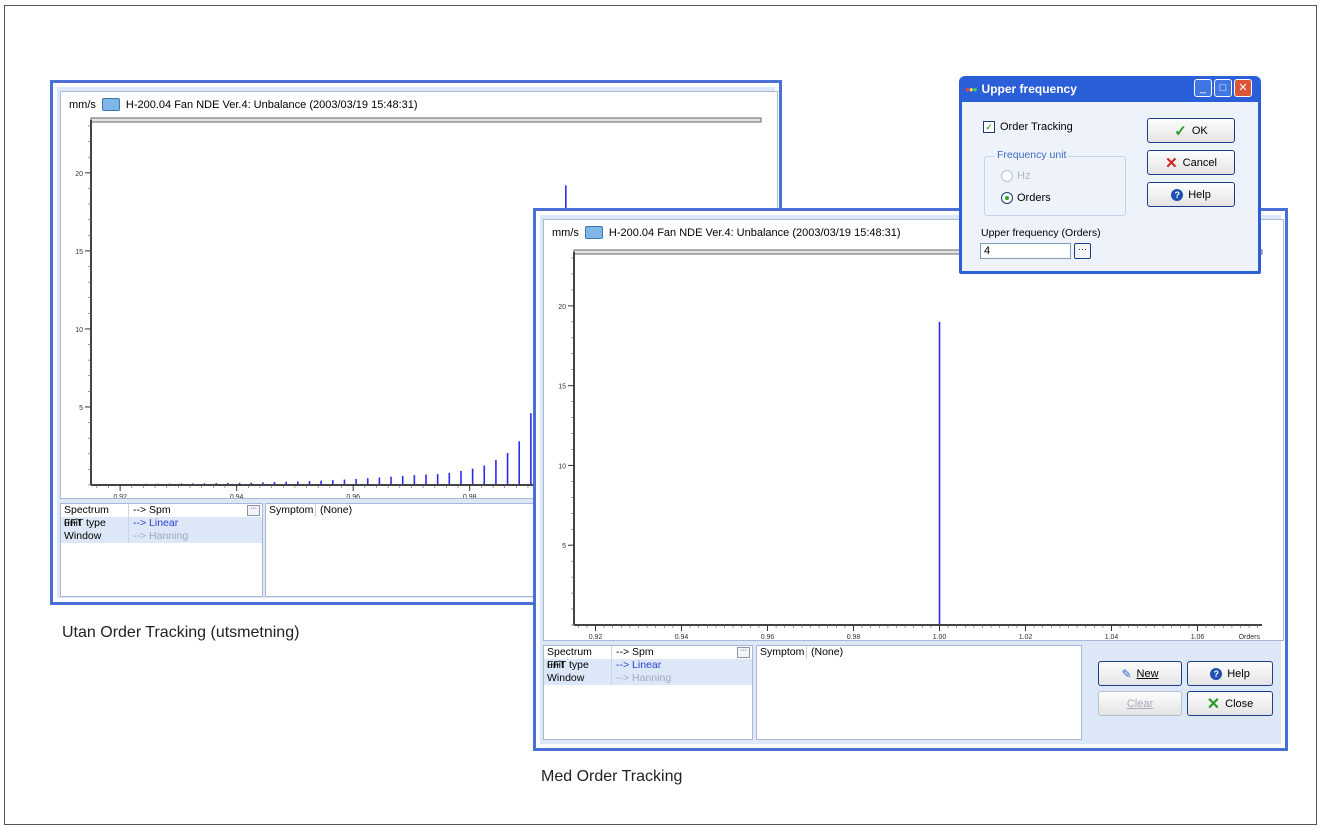  What do you see at coordinates (1015, 176) in the screenshot?
I see `unit-hz-radio: Hz` at bounding box center [1015, 176].